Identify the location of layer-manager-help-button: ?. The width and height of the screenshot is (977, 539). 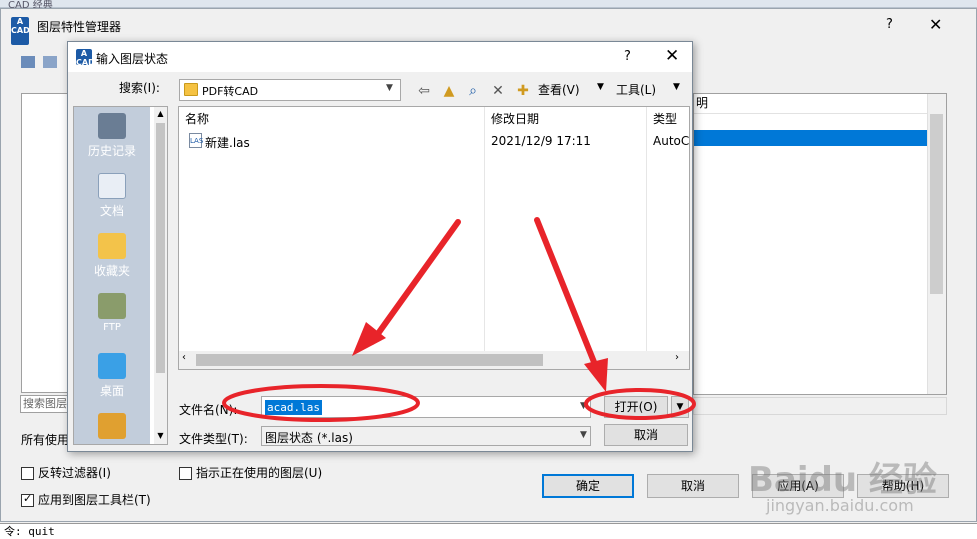
(889, 24).